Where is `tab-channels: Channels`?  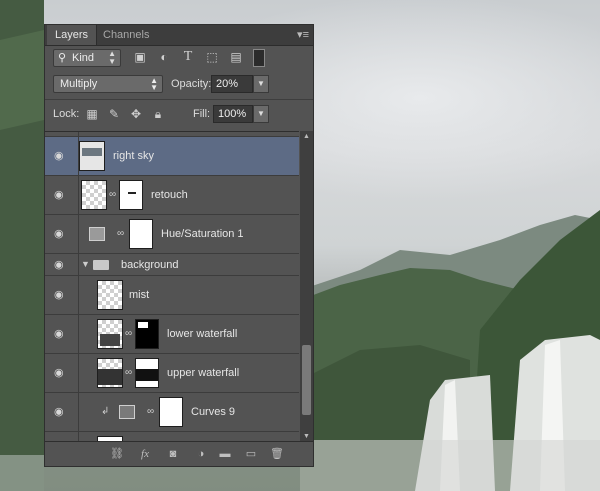 tab-channels: Channels is located at coordinates (126, 35).